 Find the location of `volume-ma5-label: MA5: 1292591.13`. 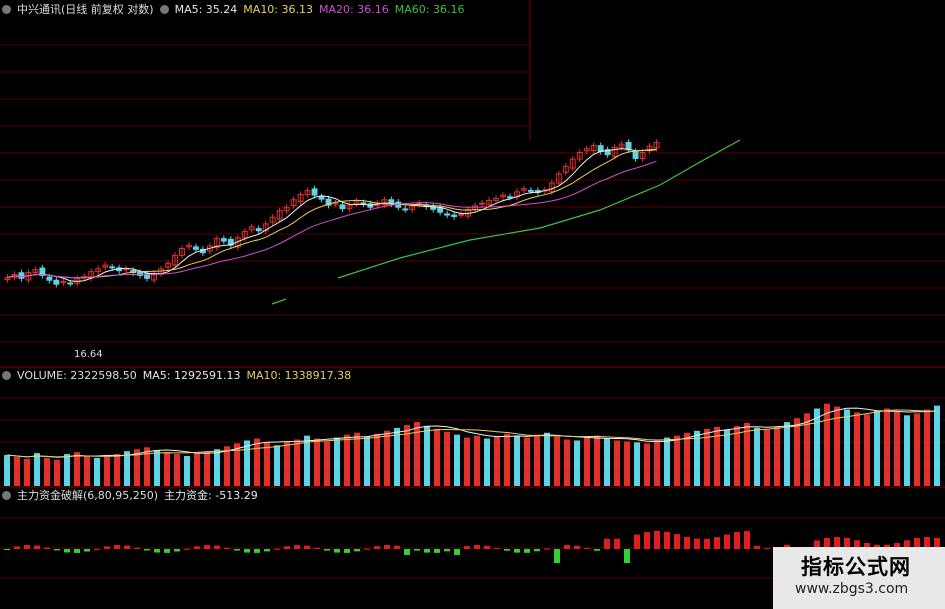

volume-ma5-label: MA5: 1292591.13 is located at coordinates (191, 375).